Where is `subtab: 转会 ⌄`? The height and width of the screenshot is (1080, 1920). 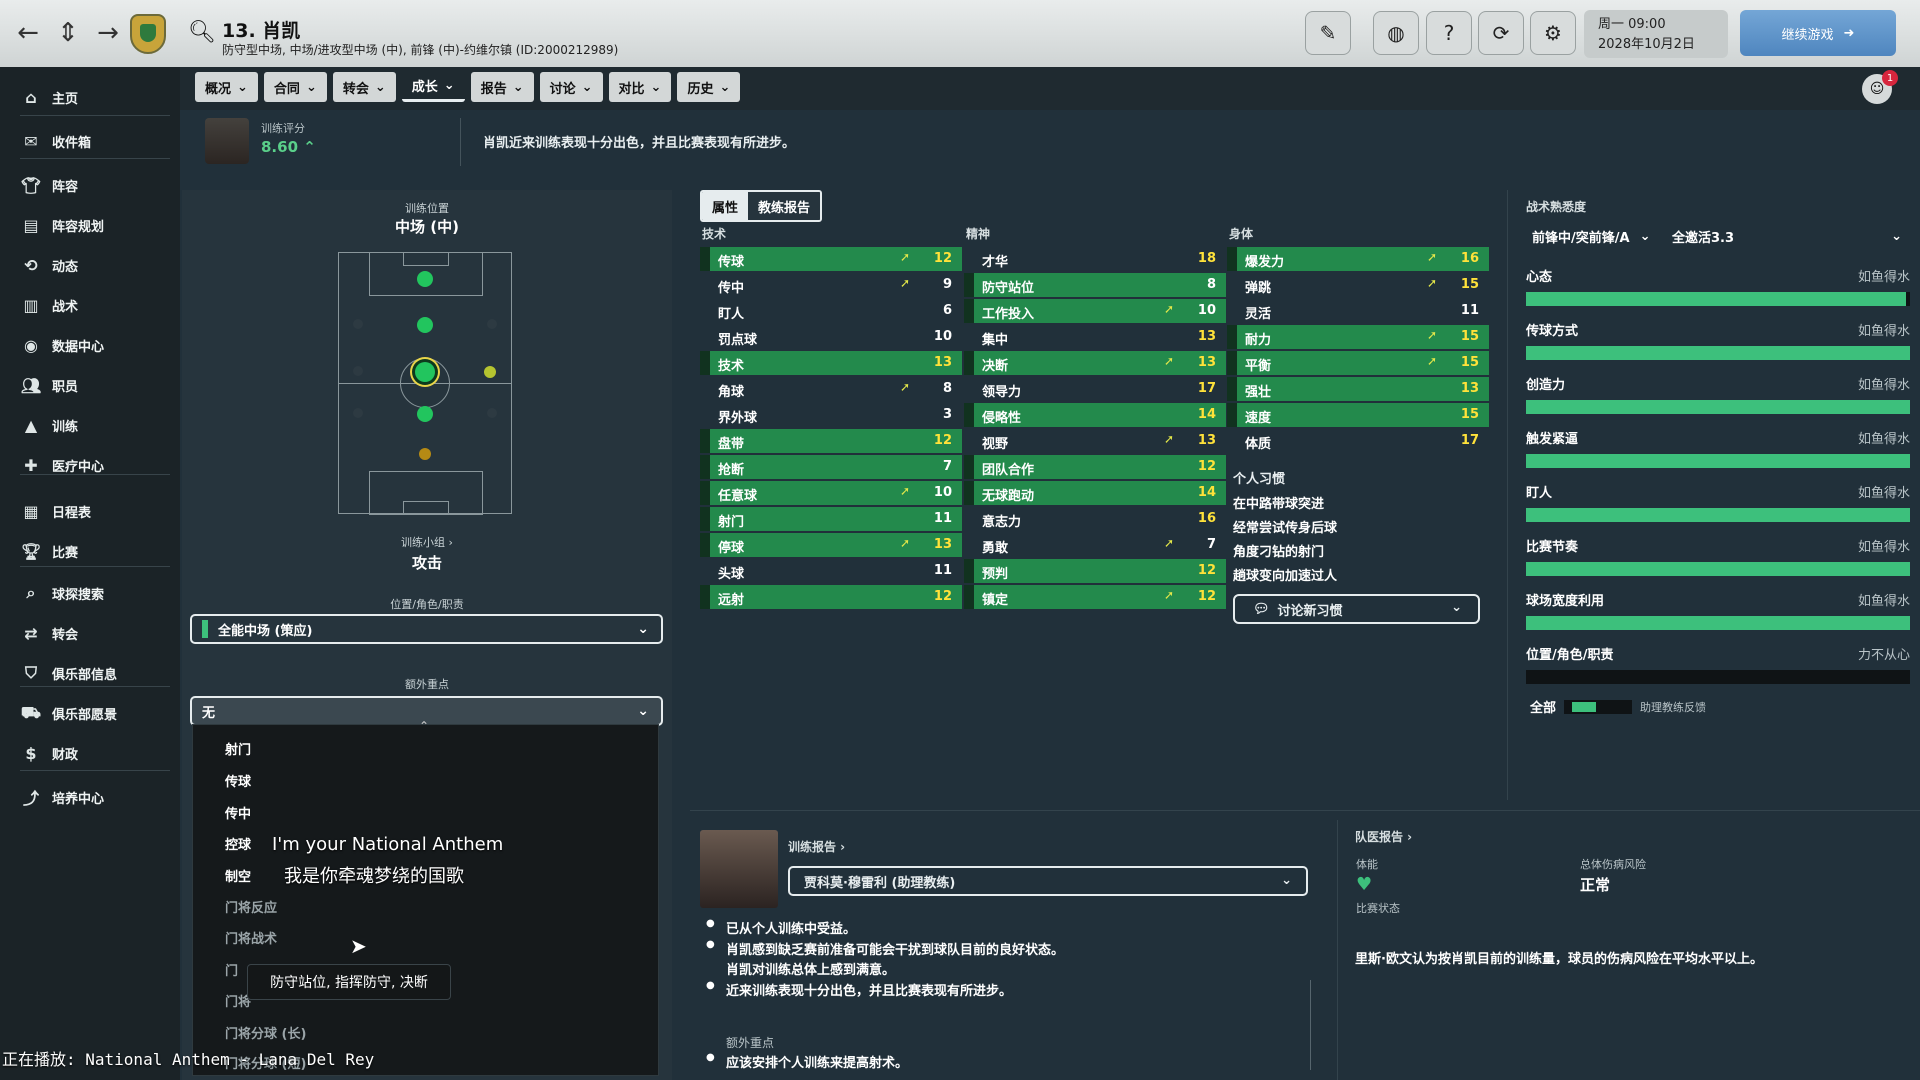
subtab: 转会 ⌄ is located at coordinates (364, 87).